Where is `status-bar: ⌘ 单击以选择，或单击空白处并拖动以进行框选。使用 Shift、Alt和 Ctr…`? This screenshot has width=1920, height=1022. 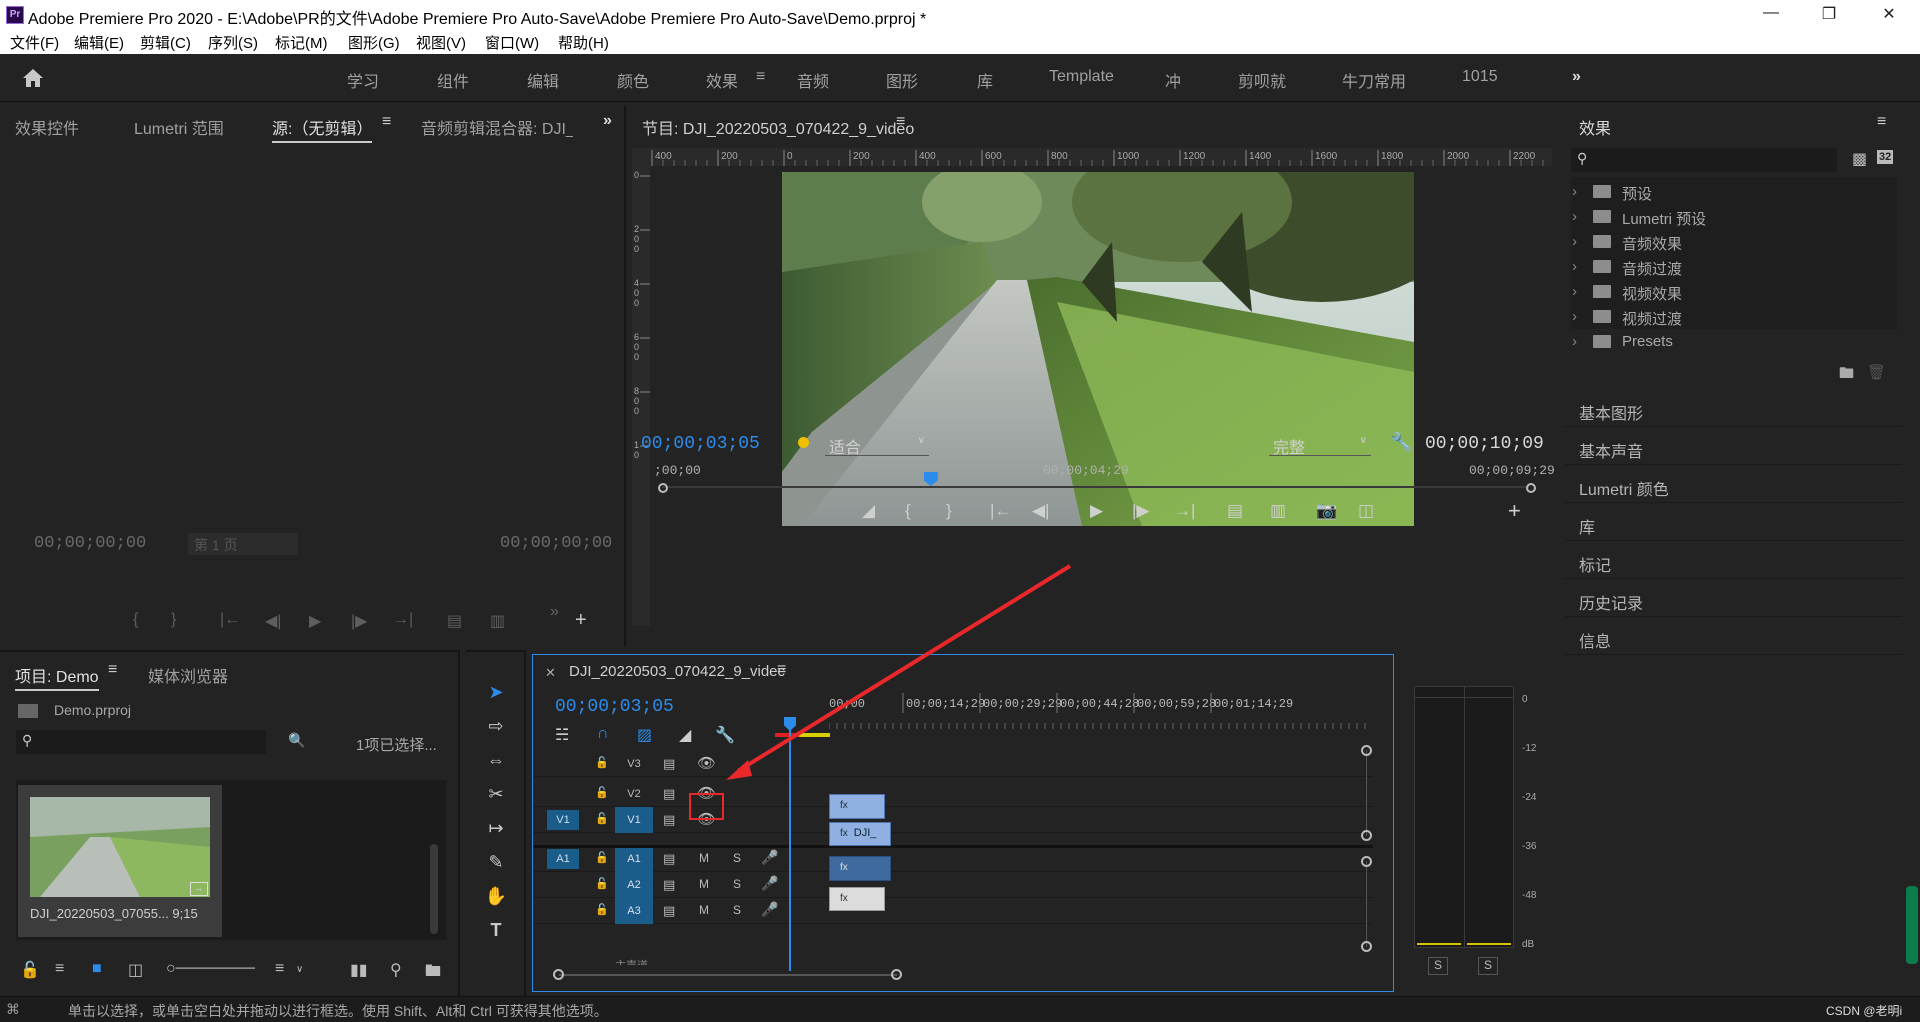 status-bar: ⌘ 单击以选择，或单击空白处并拖动以进行框选。使用 Shift、Alt和 Ctr… is located at coordinates (960, 1009).